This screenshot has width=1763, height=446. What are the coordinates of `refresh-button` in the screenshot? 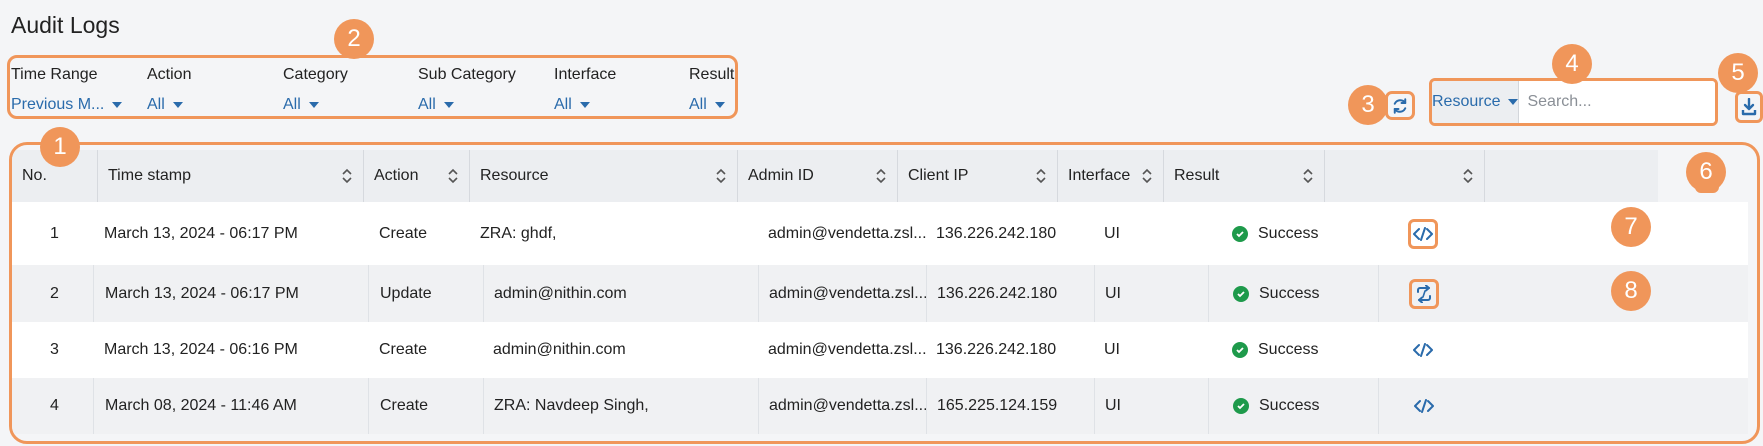 It's located at (1400, 105).